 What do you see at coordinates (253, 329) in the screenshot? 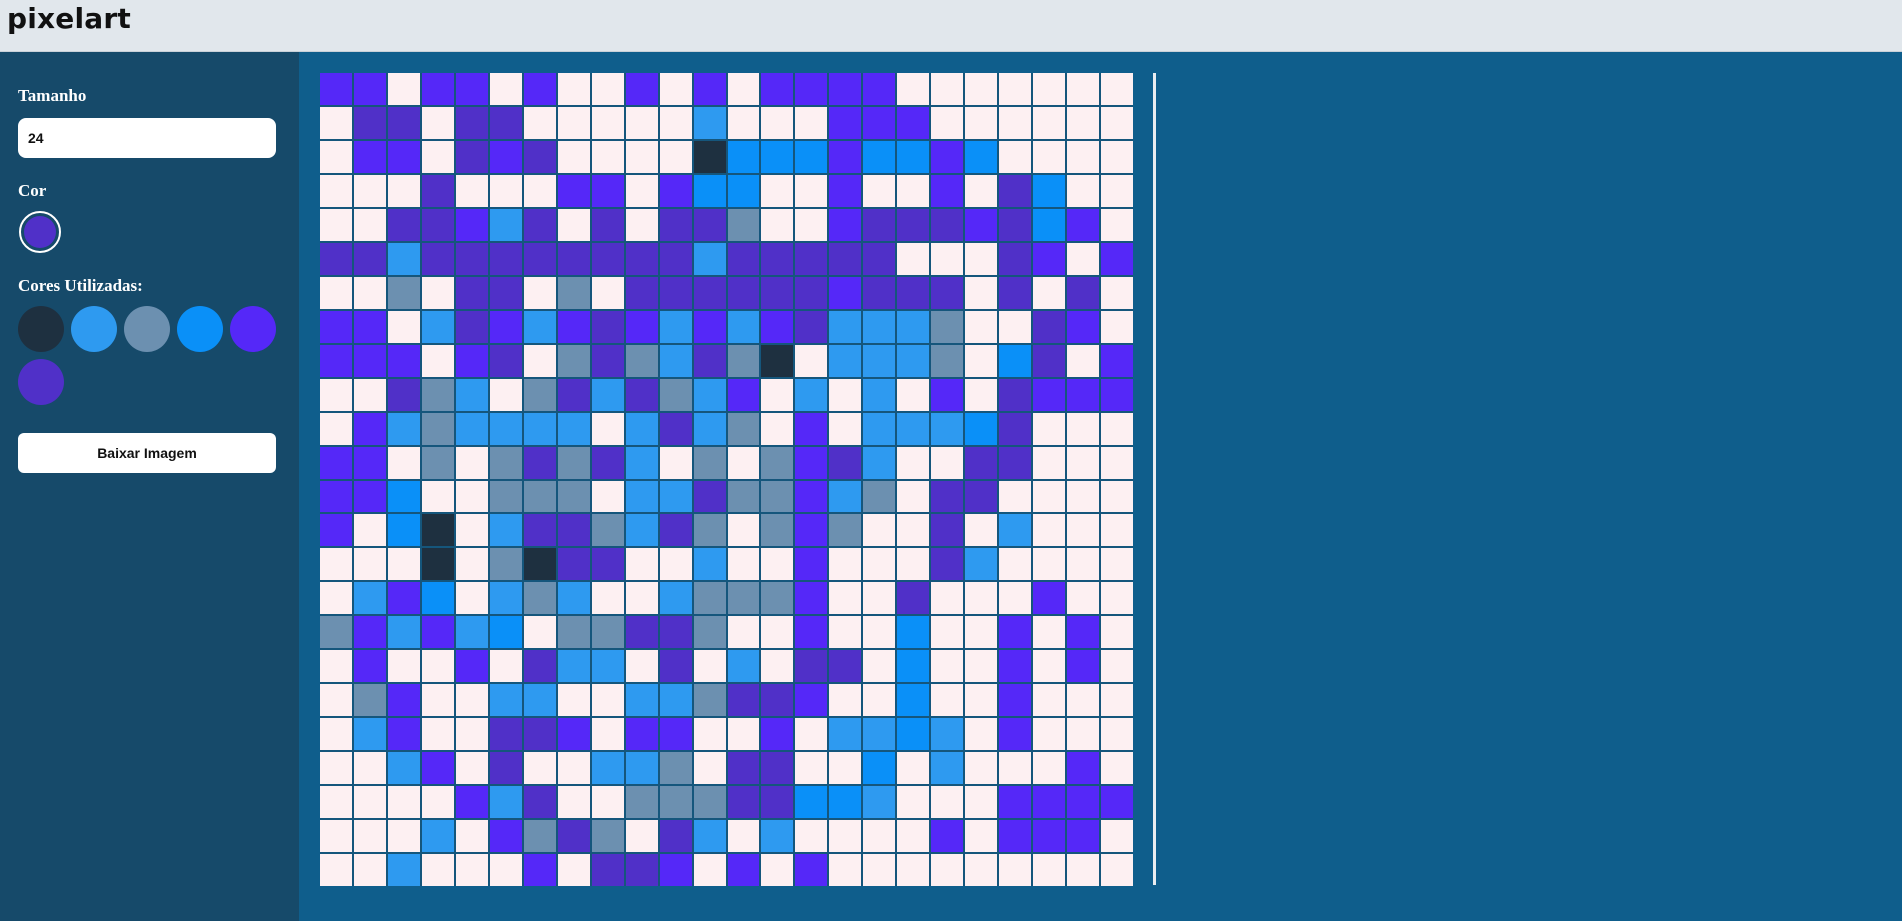
I see `used-color-swatch` at bounding box center [253, 329].